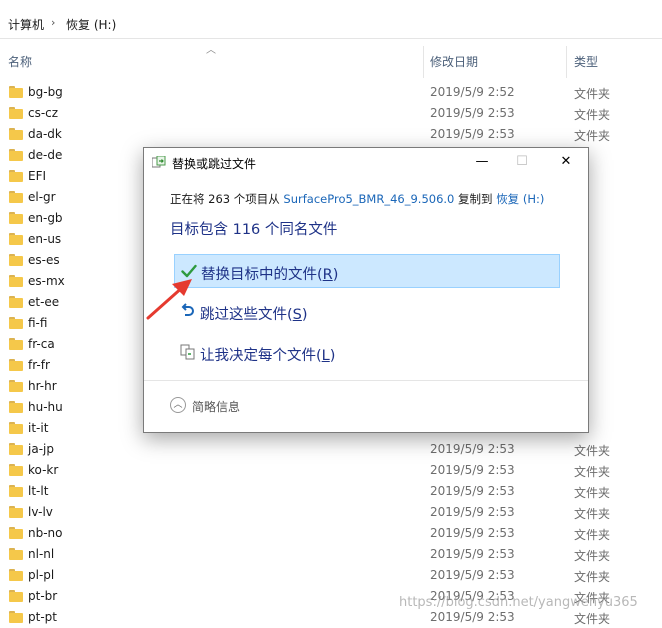 The width and height of the screenshot is (662, 628). What do you see at coordinates (331, 491) in the screenshot?
I see `file-row: lt-lt 2019/5/9 2:53 文件夹` at bounding box center [331, 491].